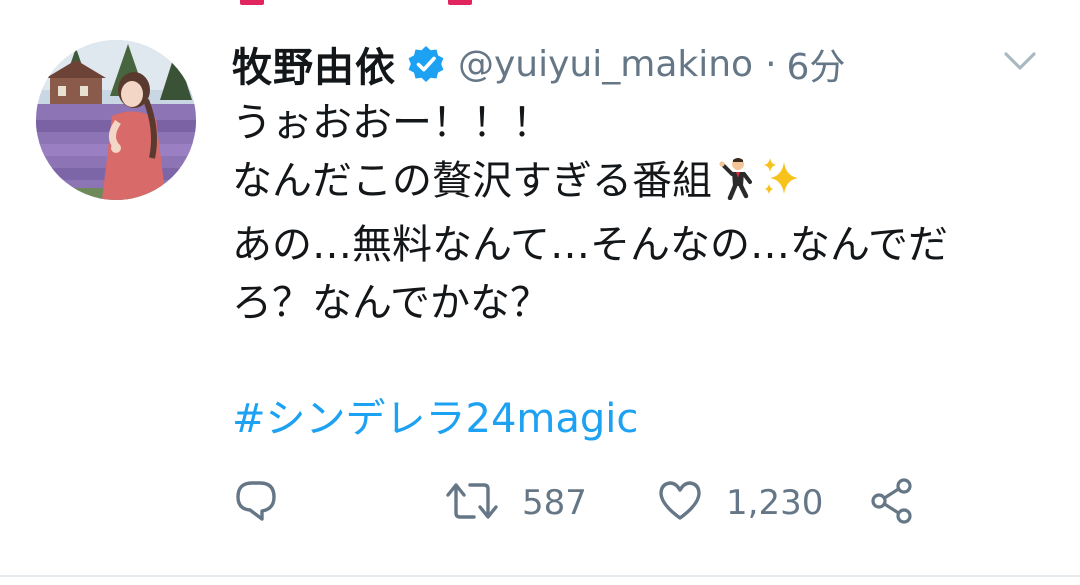  Describe the element at coordinates (590, 245) in the screenshot. I see `tweet-text-line: あの…無料なんて…そんなの…なんでだ` at that location.